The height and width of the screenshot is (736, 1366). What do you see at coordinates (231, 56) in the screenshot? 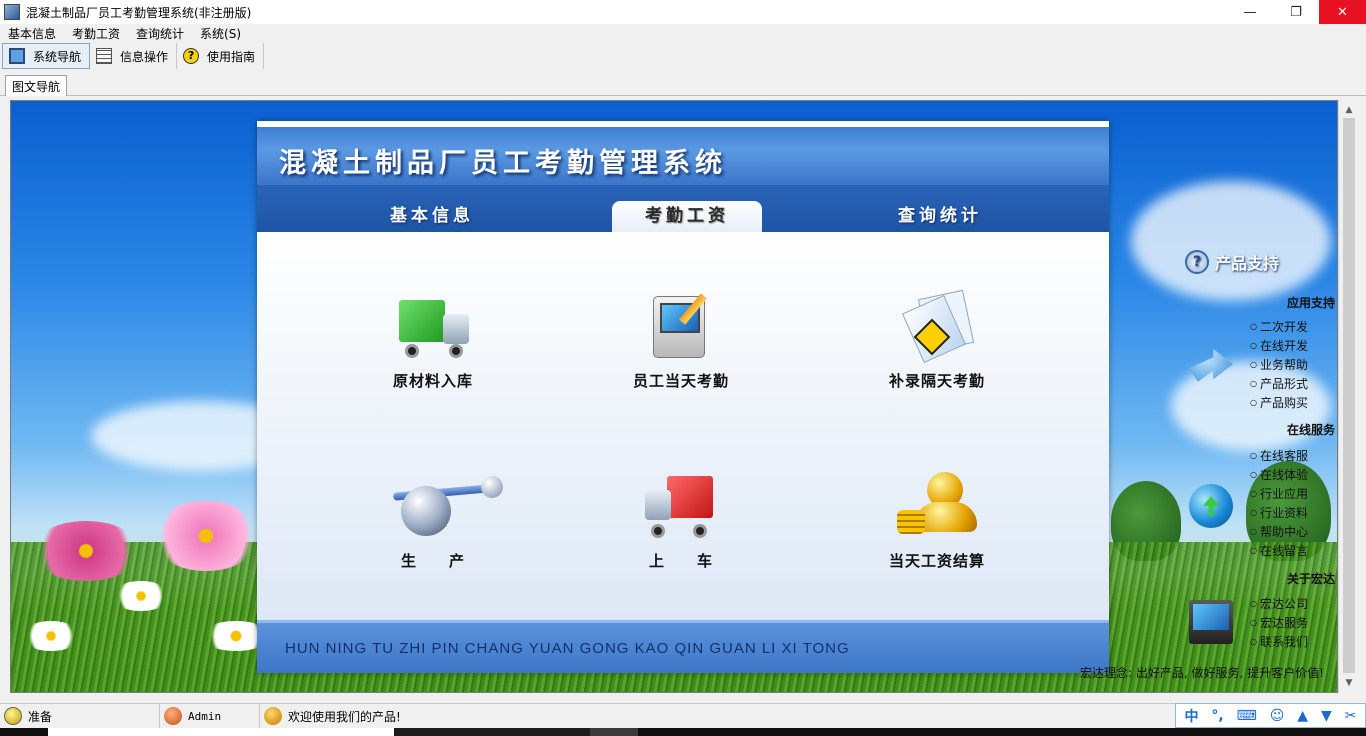
I see `user-guide-label: 使用指南` at bounding box center [231, 56].